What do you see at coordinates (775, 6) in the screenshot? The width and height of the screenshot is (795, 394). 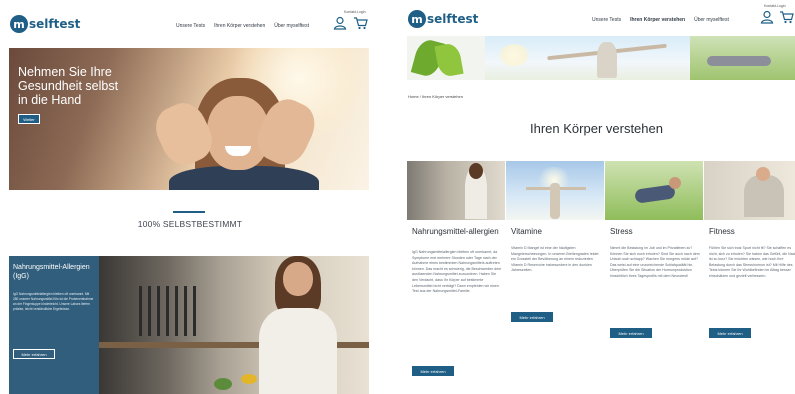 I see `right-account-link: Kontakt-Login` at bounding box center [775, 6].